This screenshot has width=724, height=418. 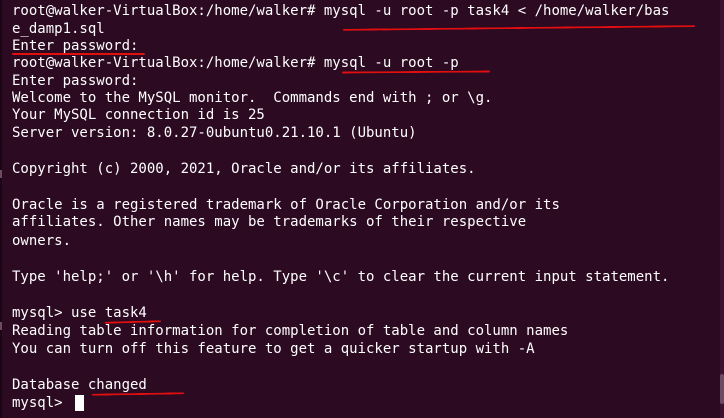 What do you see at coordinates (79, 403) in the screenshot?
I see `text-cursor` at bounding box center [79, 403].